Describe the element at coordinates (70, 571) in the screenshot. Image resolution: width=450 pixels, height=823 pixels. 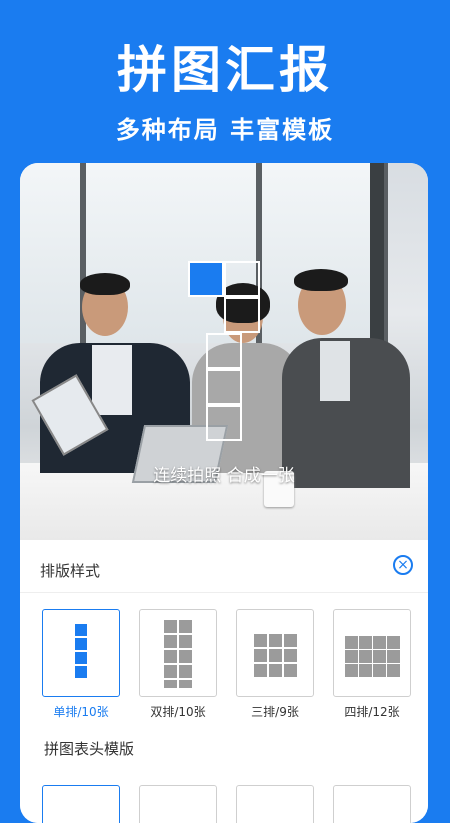
I see `panel-title: 排版样式` at that location.